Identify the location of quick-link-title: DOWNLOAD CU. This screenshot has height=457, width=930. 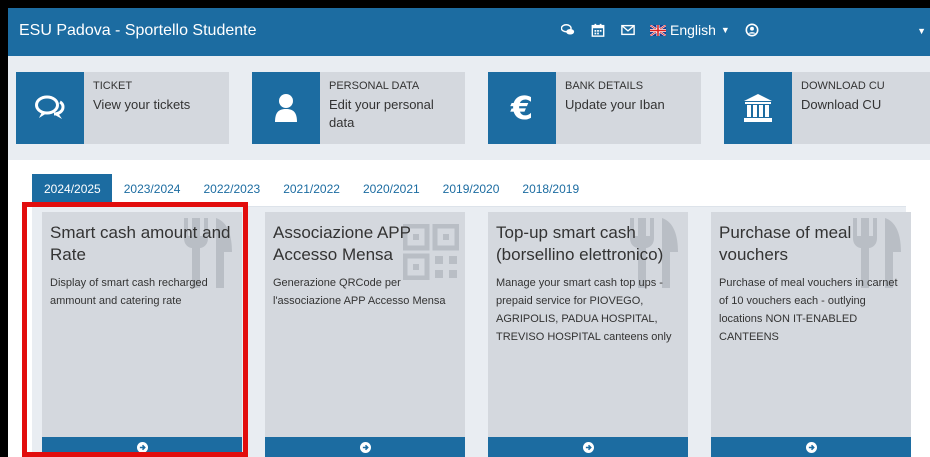
(843, 86).